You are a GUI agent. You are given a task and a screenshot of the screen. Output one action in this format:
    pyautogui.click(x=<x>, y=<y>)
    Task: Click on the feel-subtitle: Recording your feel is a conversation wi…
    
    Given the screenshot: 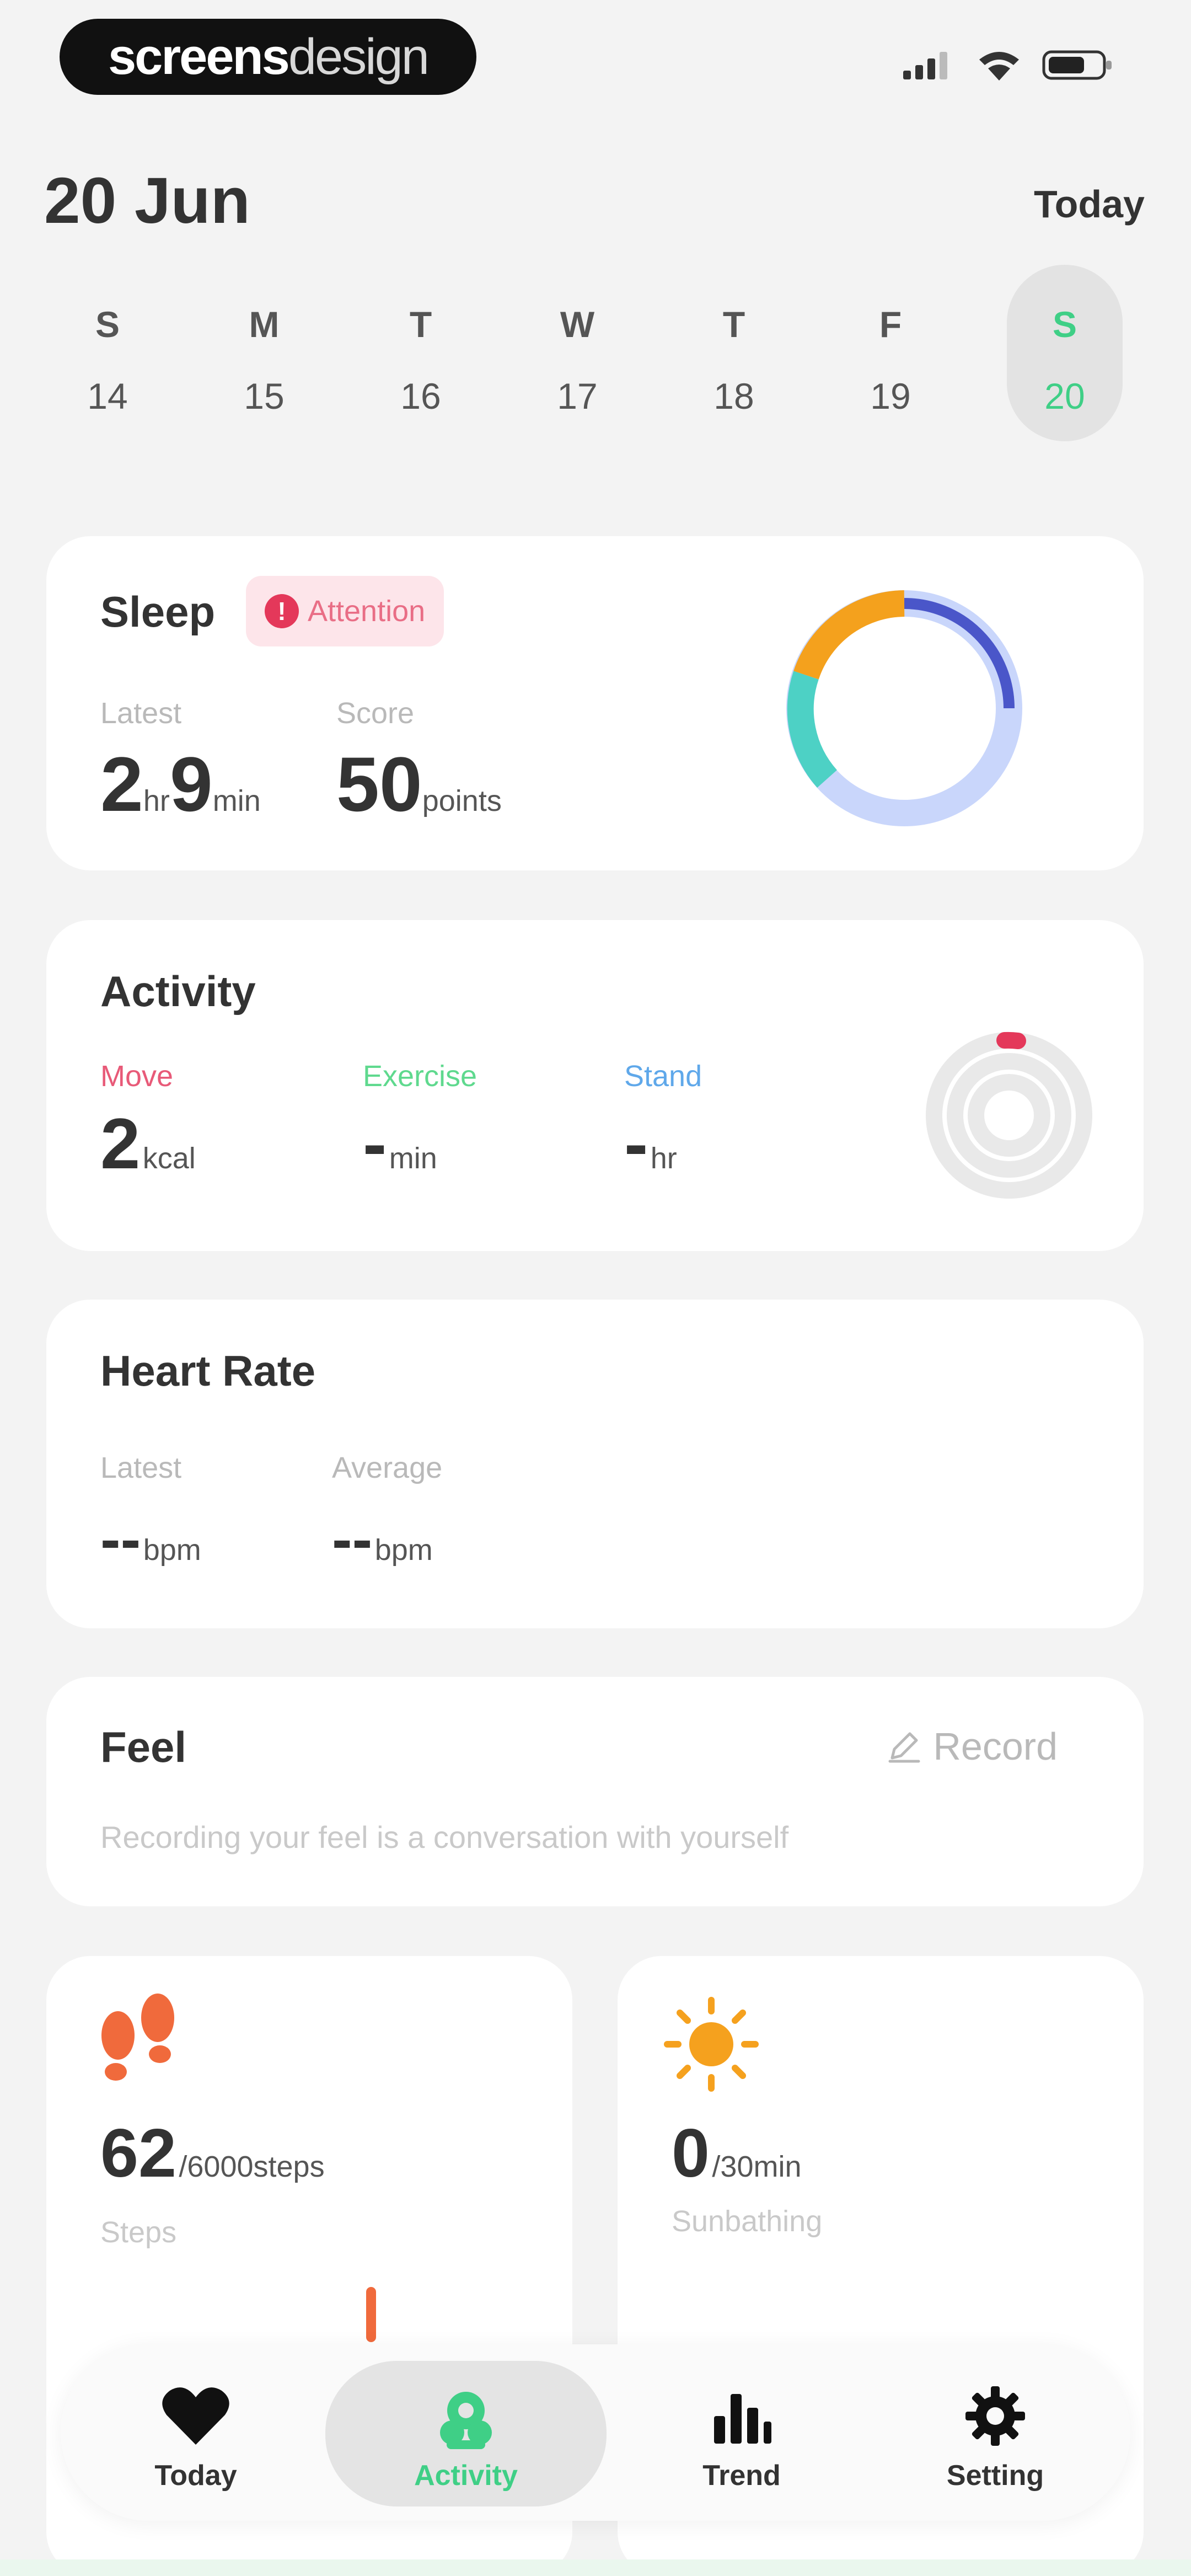 What is the action you would take?
    pyautogui.click(x=444, y=1837)
    